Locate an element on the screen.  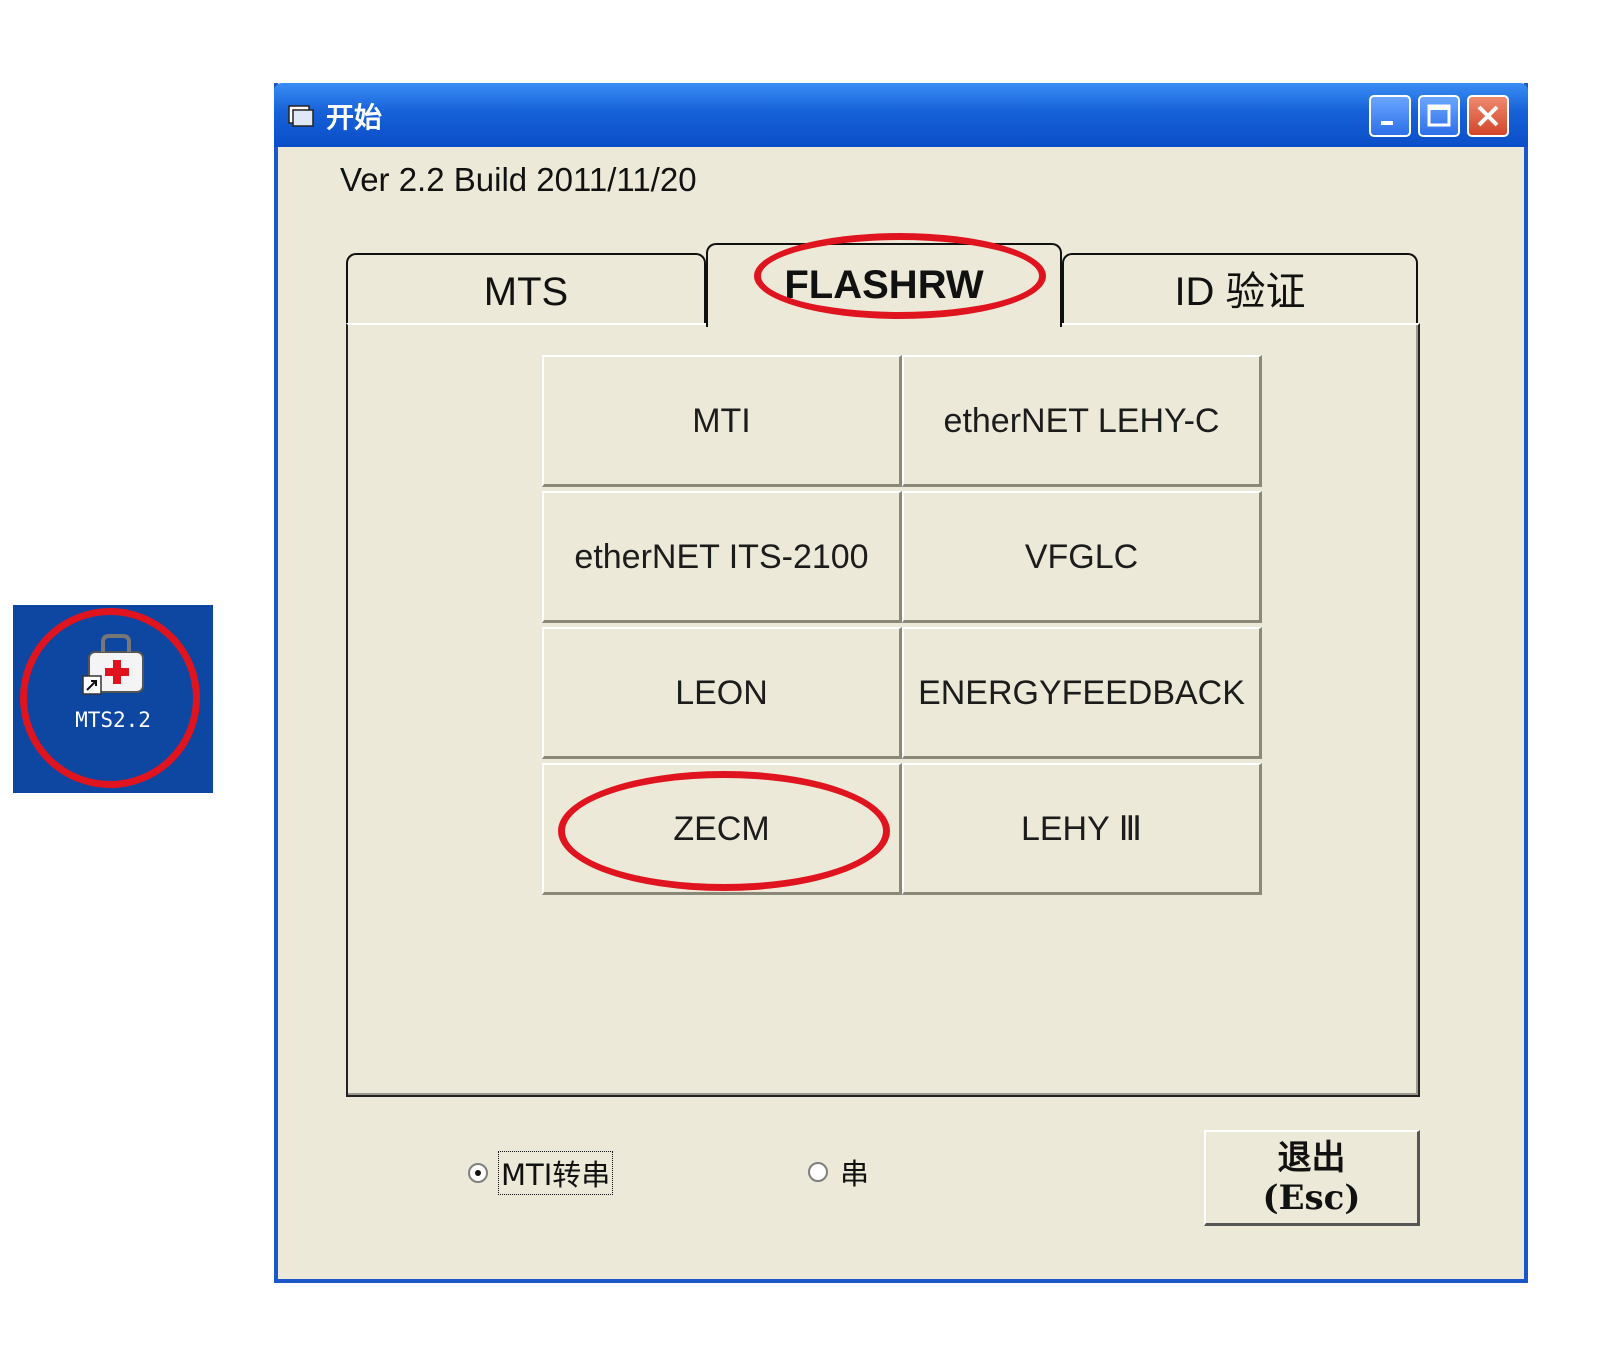
maximize-icon is located at coordinates (1439, 115).